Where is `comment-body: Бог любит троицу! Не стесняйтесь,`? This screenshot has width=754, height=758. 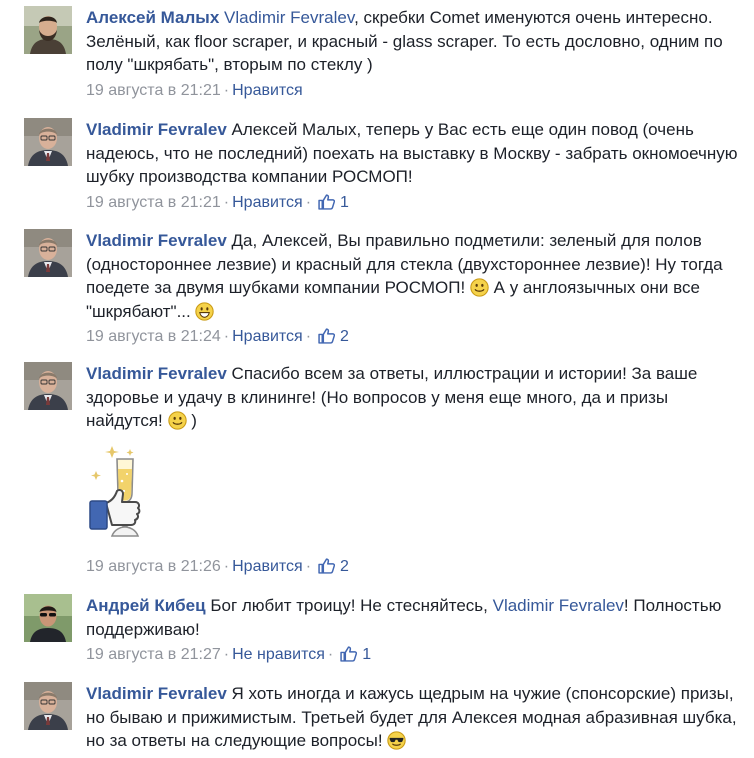
comment-body: Бог любит троицу! Не стесняйтесь, is located at coordinates (349, 605).